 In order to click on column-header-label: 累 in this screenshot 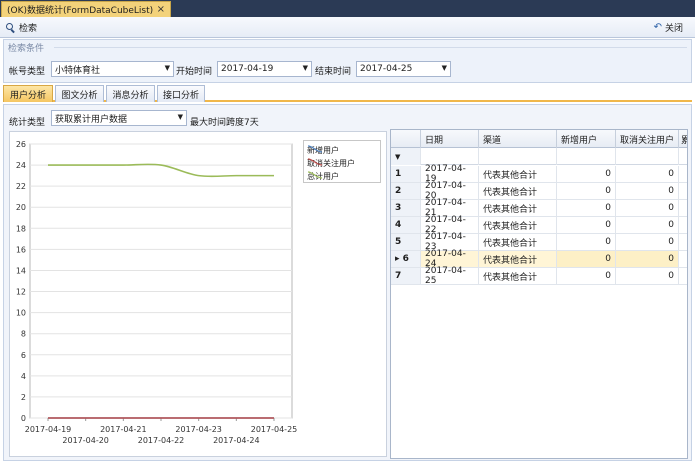, I will do `click(684, 139)`.